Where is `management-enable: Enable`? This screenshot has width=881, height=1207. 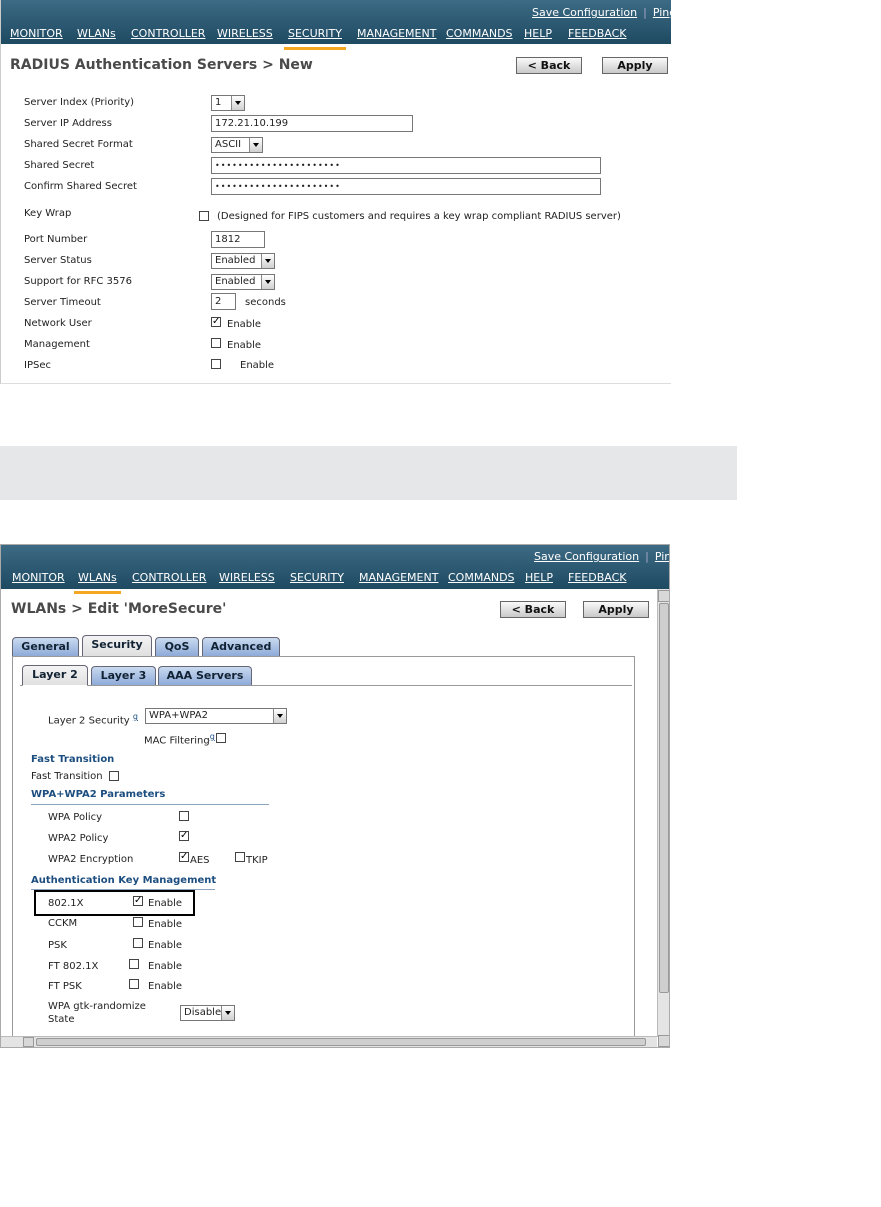 management-enable: Enable is located at coordinates (244, 345).